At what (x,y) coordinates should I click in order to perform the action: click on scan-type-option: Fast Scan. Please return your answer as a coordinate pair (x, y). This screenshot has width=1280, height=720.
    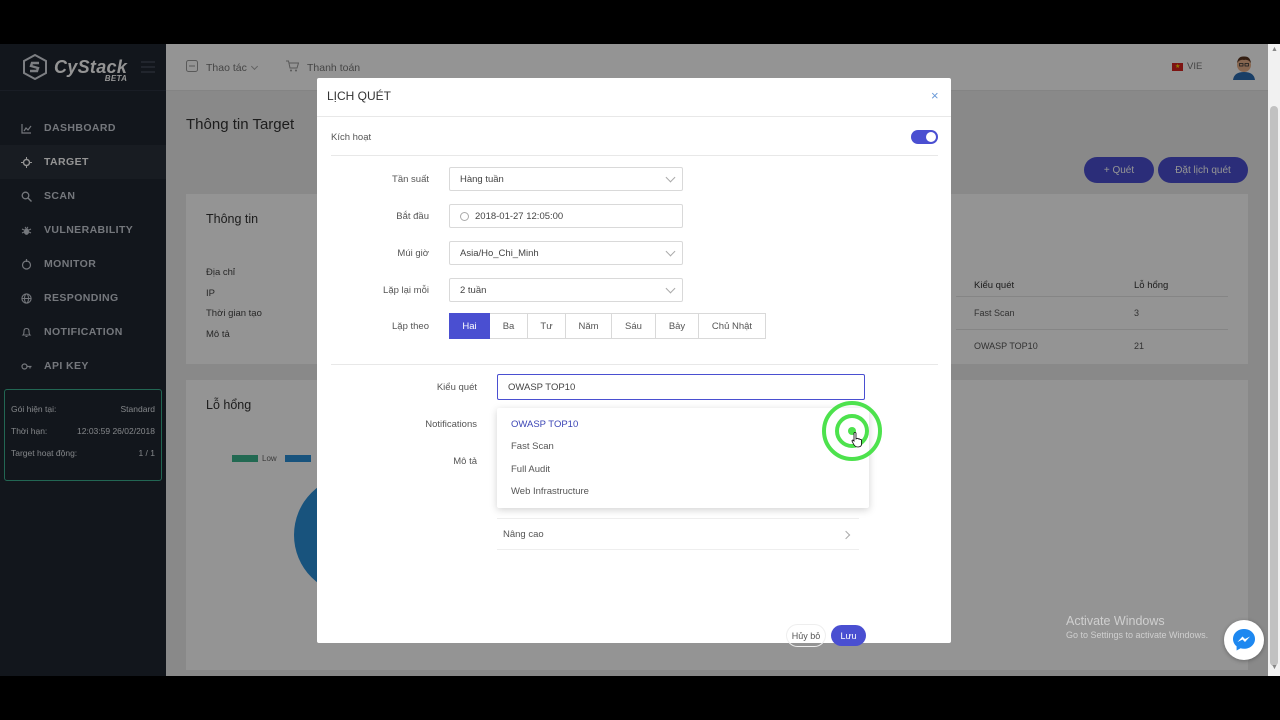
    Looking at the image, I should click on (683, 447).